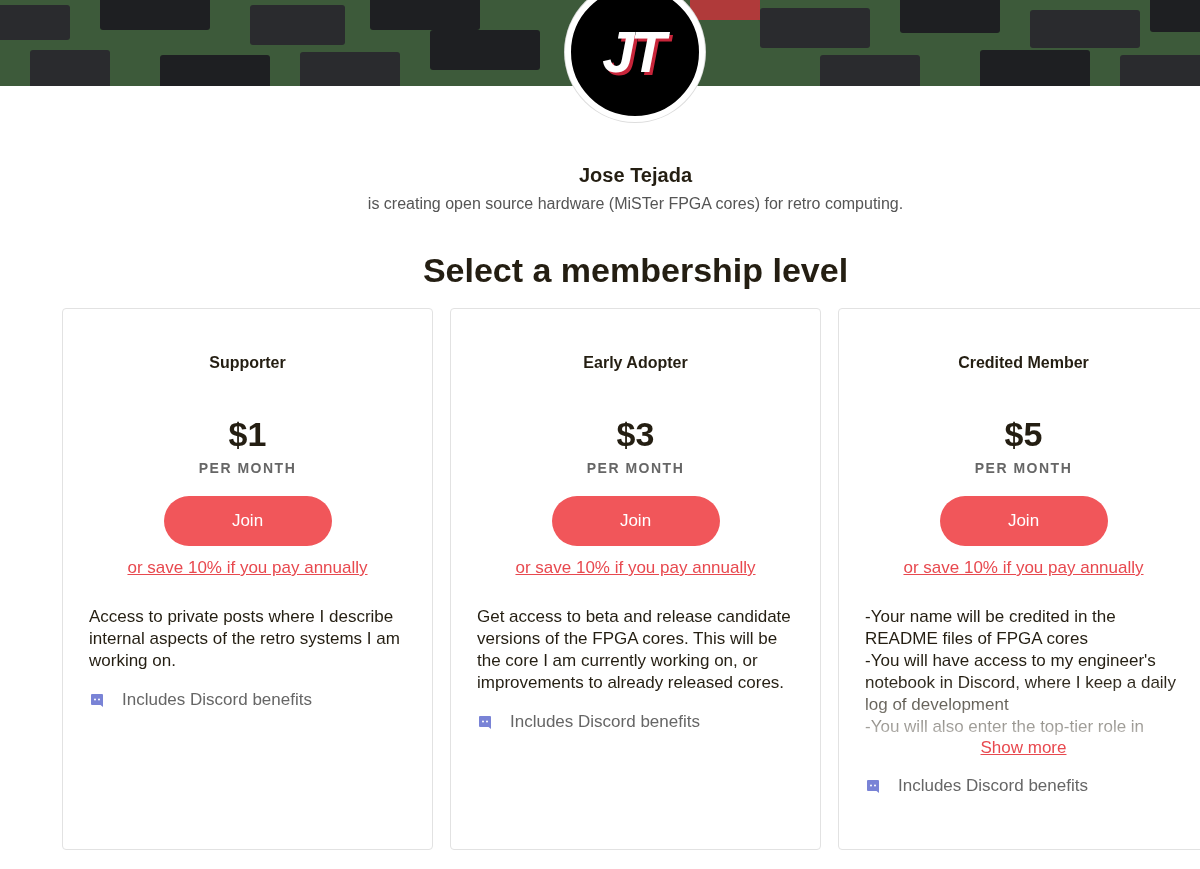 Image resolution: width=1200 pixels, height=869 pixels. Describe the element at coordinates (245, 639) in the screenshot. I see `tier-description: Access to private posts where I describe internal aspects of the retro systems I am working on.` at that location.